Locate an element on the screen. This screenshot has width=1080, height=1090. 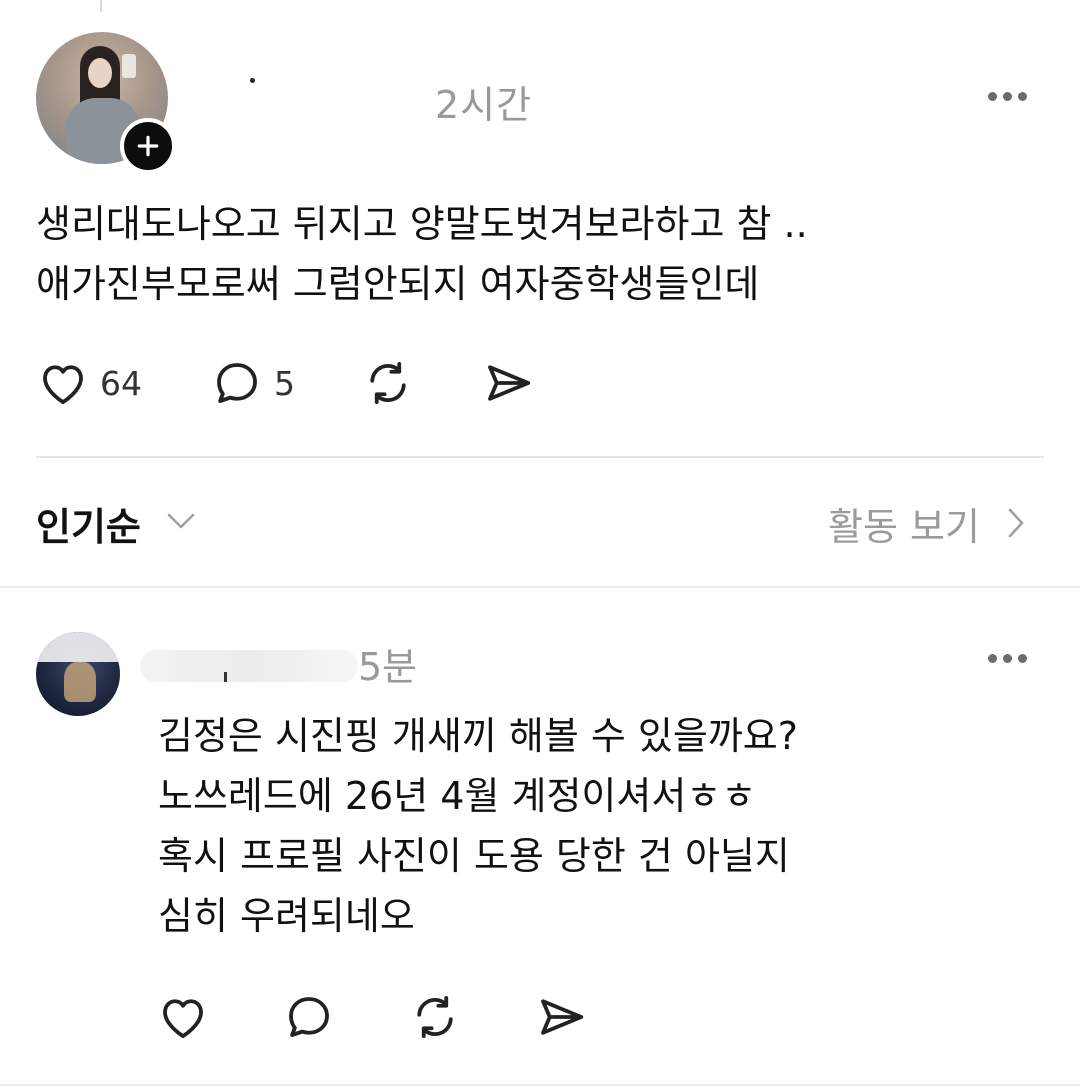
username-fragment is located at coordinates (225, 677).